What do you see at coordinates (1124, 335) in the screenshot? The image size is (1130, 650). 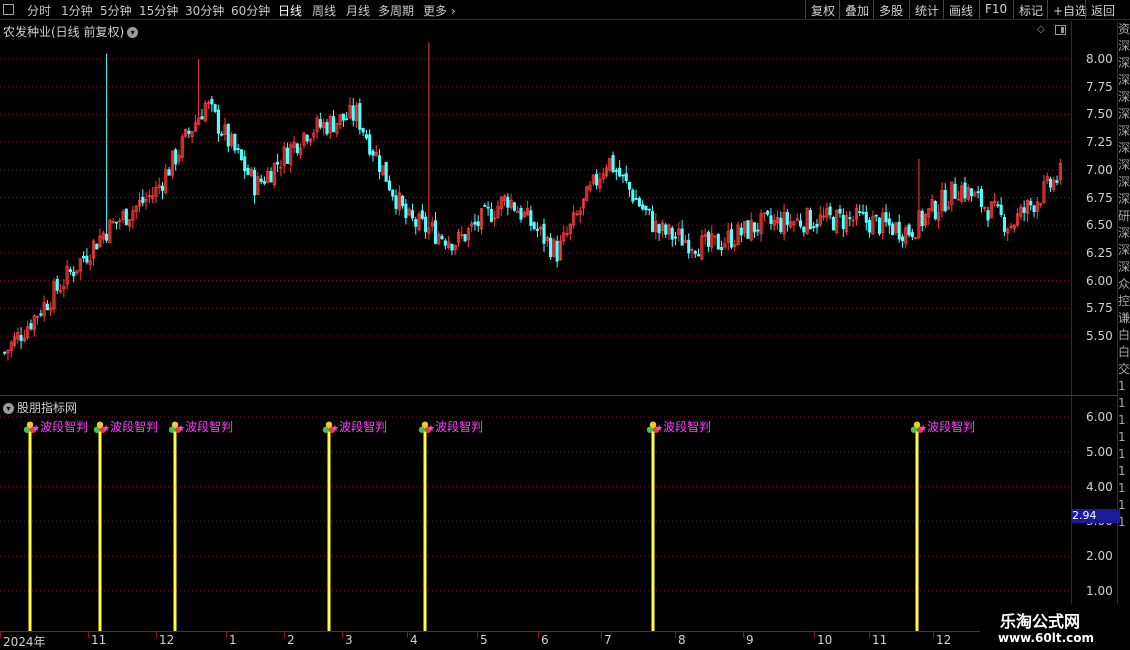 I see `side-list-item: 白` at bounding box center [1124, 335].